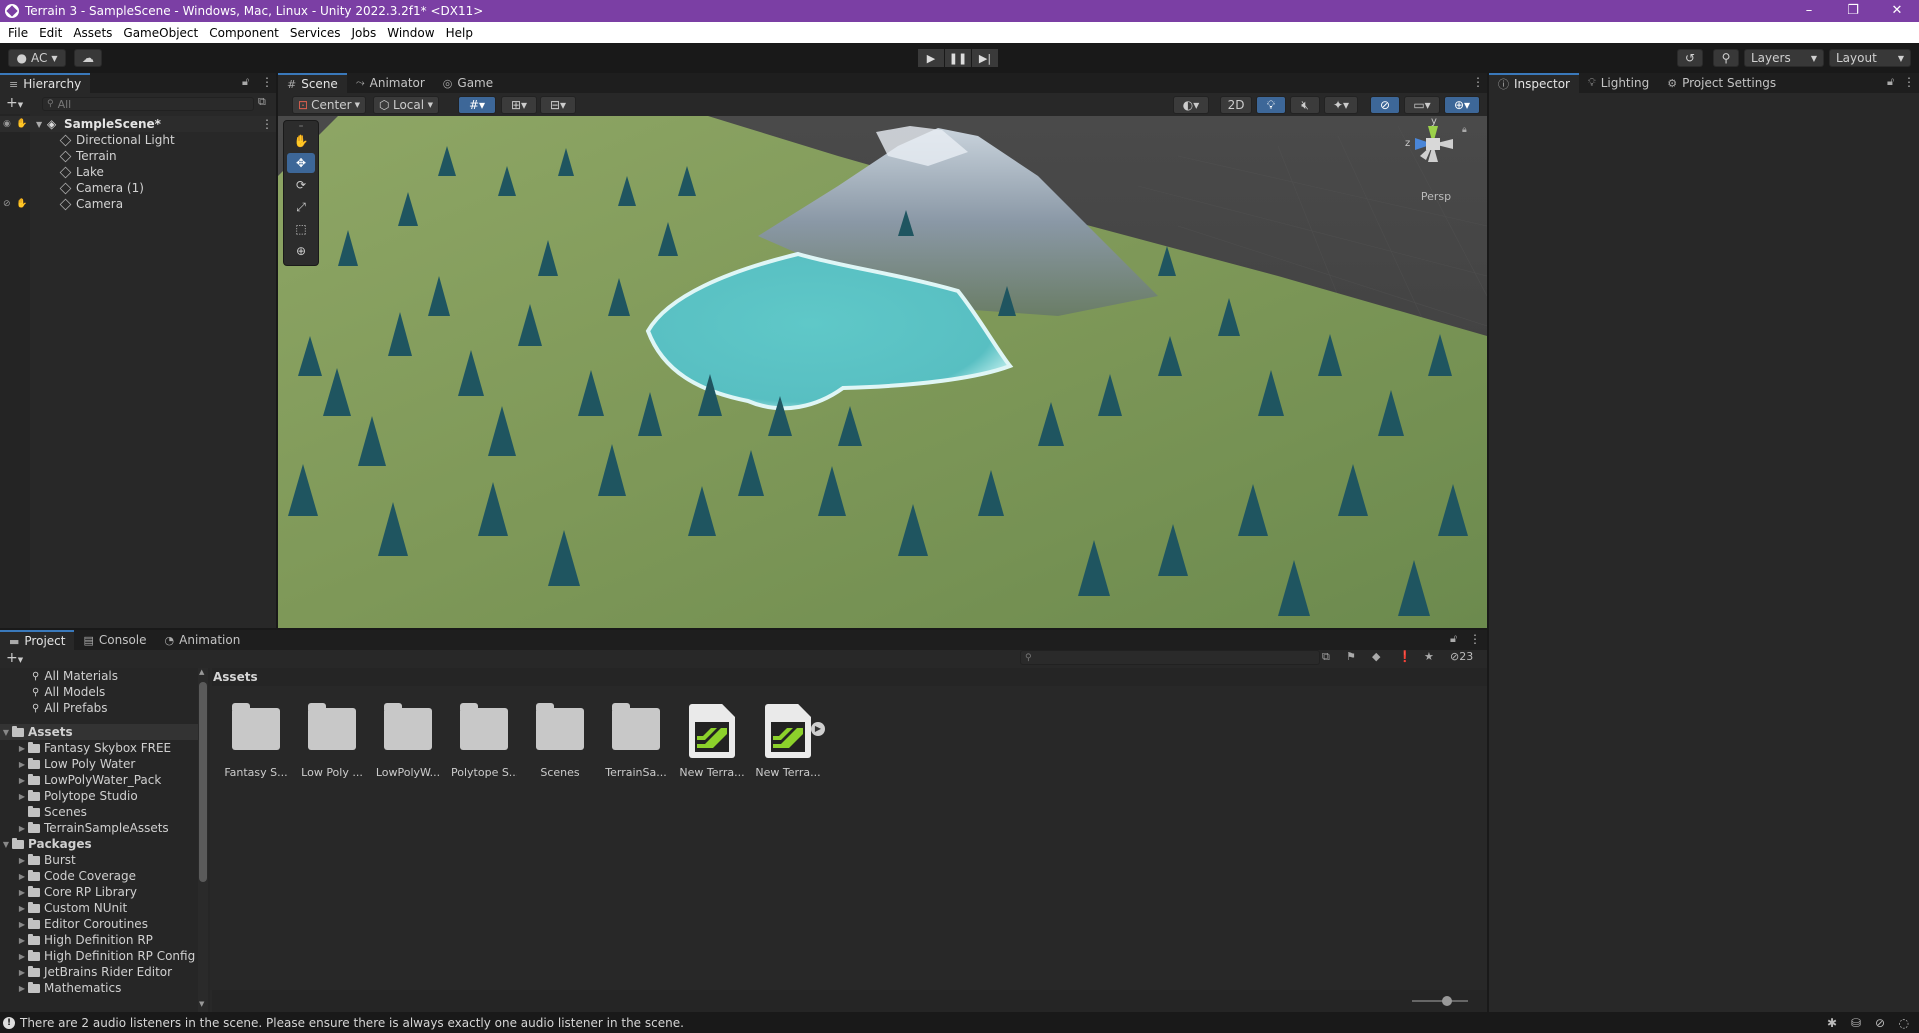  Describe the element at coordinates (1326, 657) in the screenshot. I see `search-by-type-icon: ⧉` at that location.